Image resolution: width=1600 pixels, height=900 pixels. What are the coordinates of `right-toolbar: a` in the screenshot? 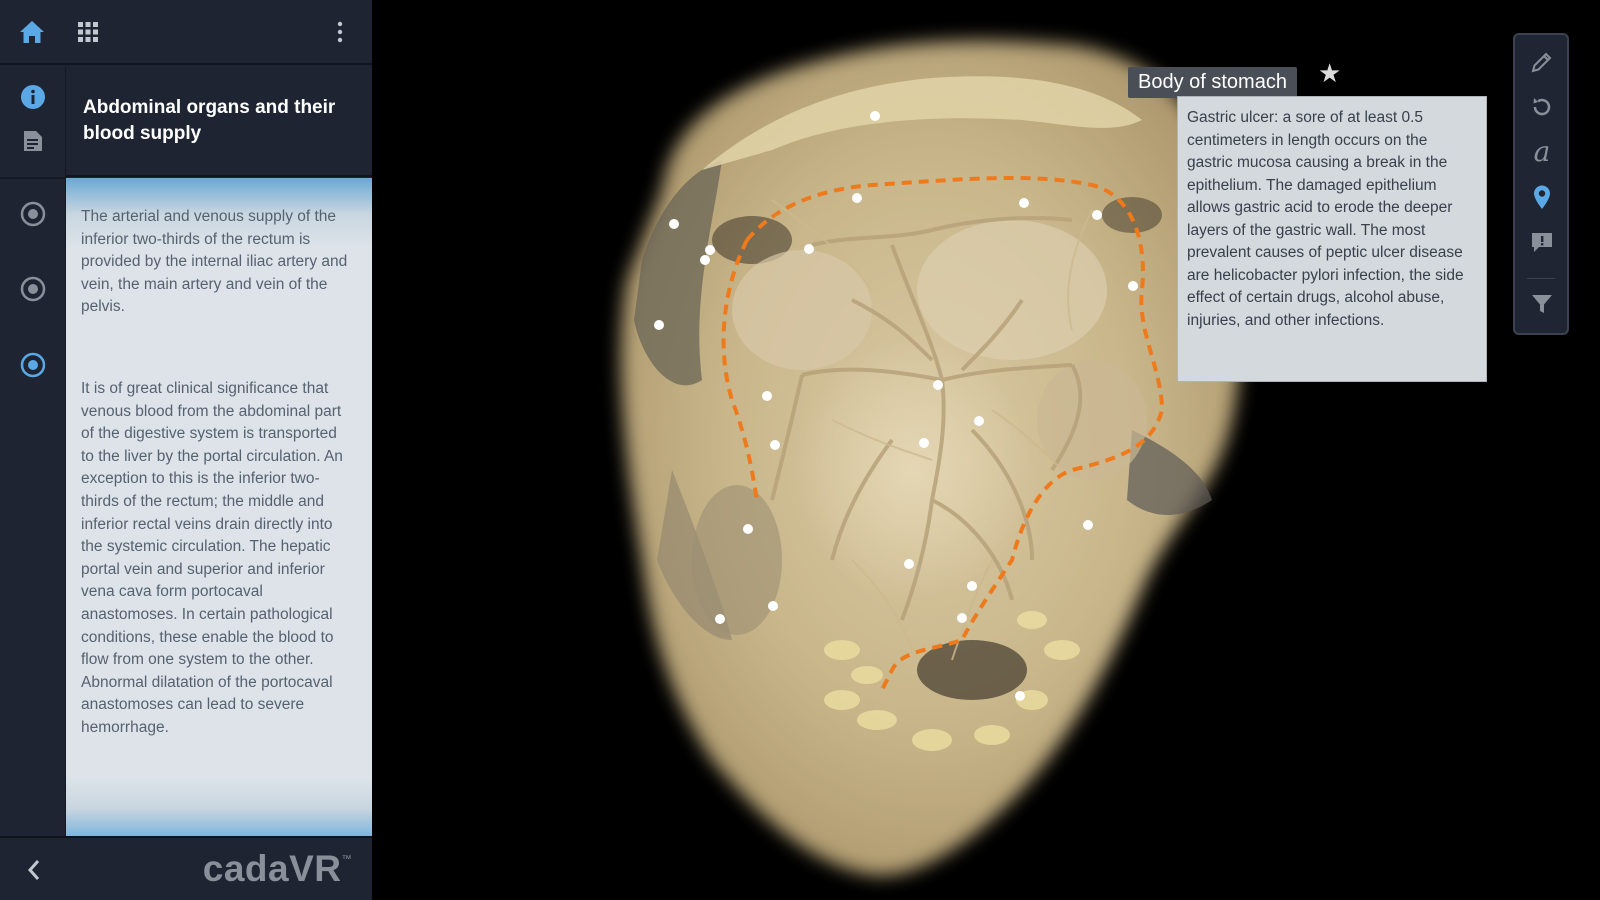 It's located at (1541, 184).